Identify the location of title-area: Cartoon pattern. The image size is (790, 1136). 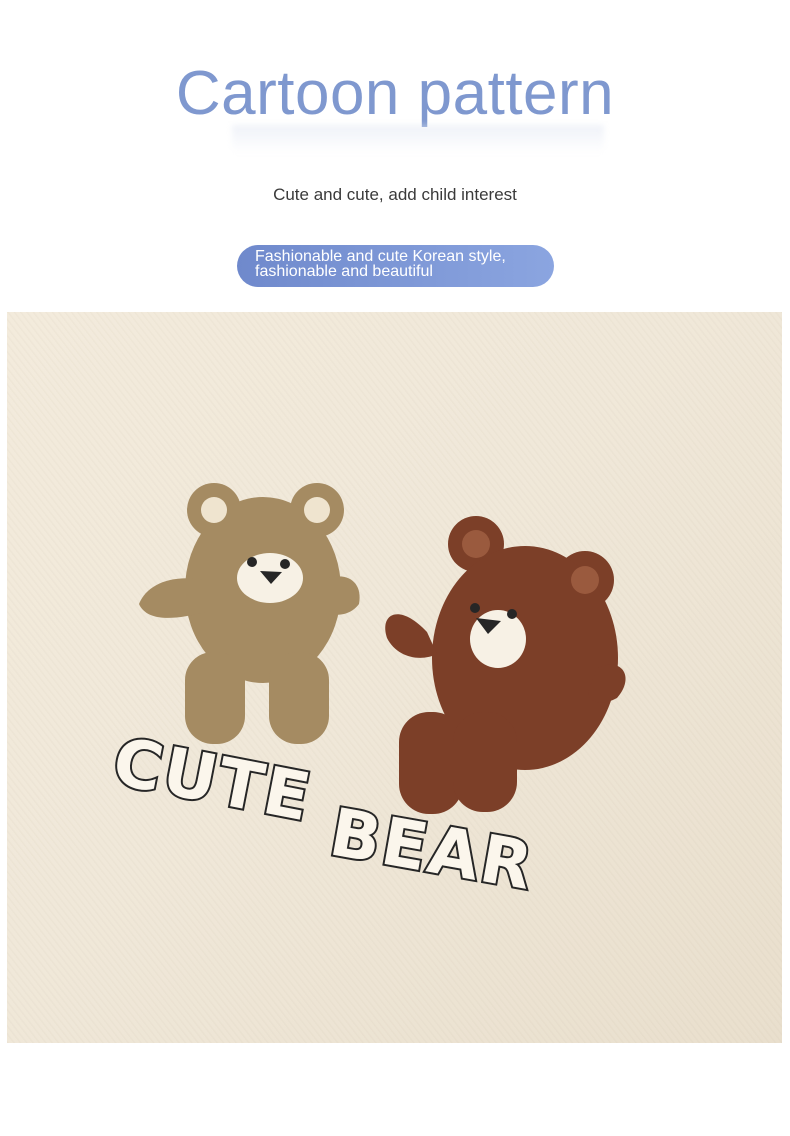
(395, 94).